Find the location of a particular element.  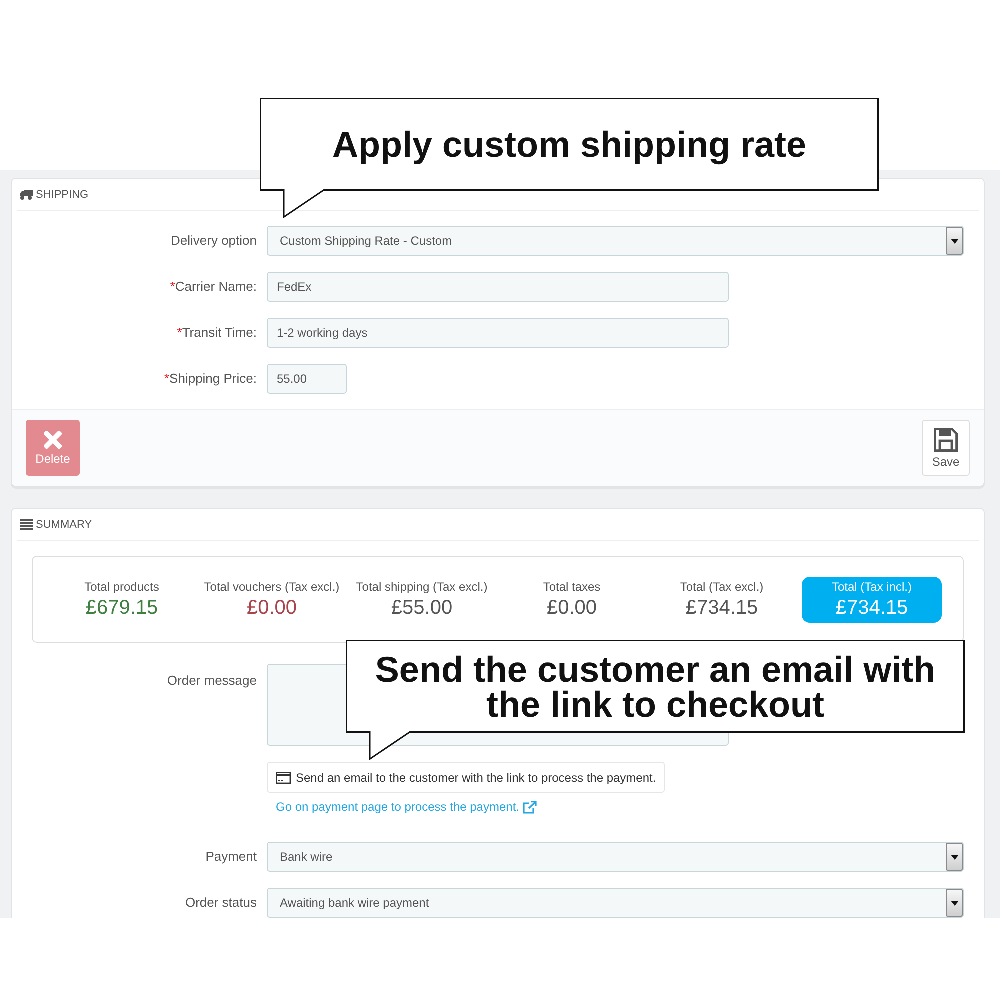

total-label: Total taxes is located at coordinates (572, 587).